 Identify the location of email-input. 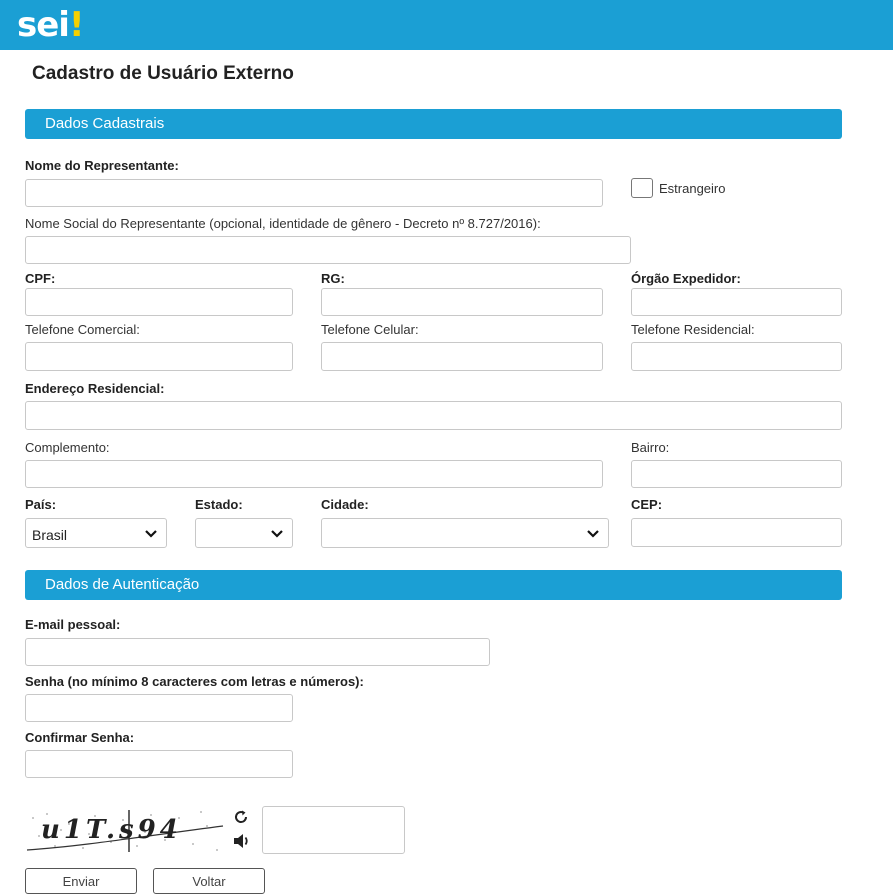
(257, 652).